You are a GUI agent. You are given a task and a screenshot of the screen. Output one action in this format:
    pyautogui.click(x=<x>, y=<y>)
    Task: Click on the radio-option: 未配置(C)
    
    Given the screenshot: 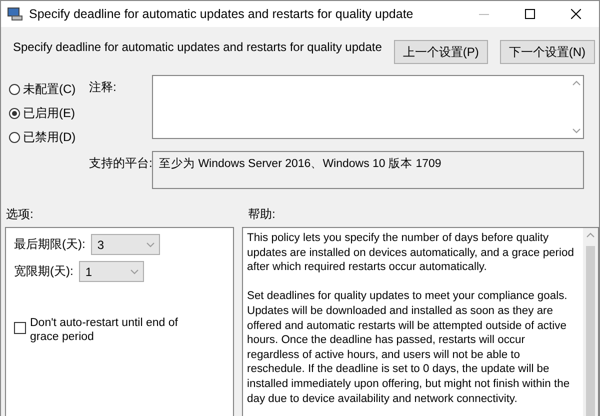 What is the action you would take?
    pyautogui.click(x=49, y=89)
    